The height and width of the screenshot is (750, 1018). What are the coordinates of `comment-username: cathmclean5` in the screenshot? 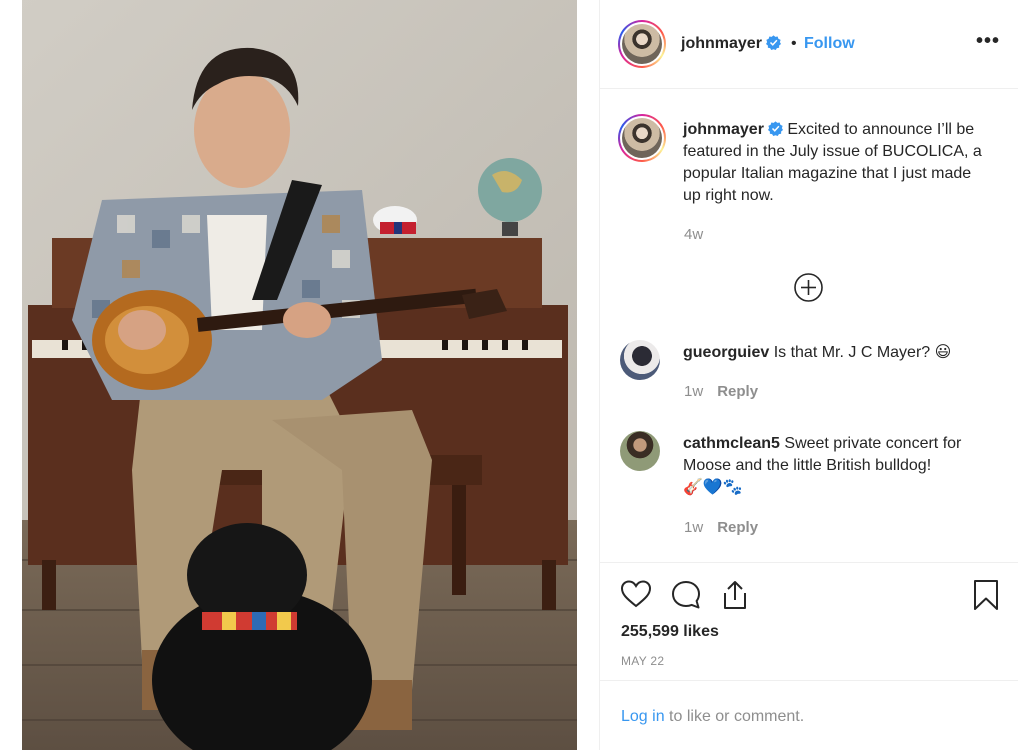 It's located at (731, 443).